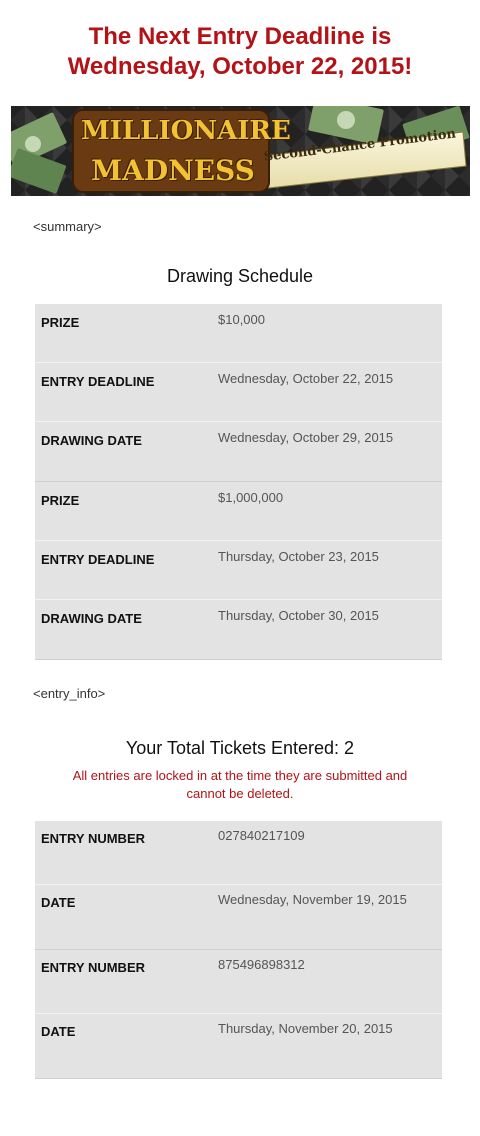 The width and height of the screenshot is (480, 1136). I want to click on entry-date-value: Wednesday, November 19, 2015, so click(312, 899).